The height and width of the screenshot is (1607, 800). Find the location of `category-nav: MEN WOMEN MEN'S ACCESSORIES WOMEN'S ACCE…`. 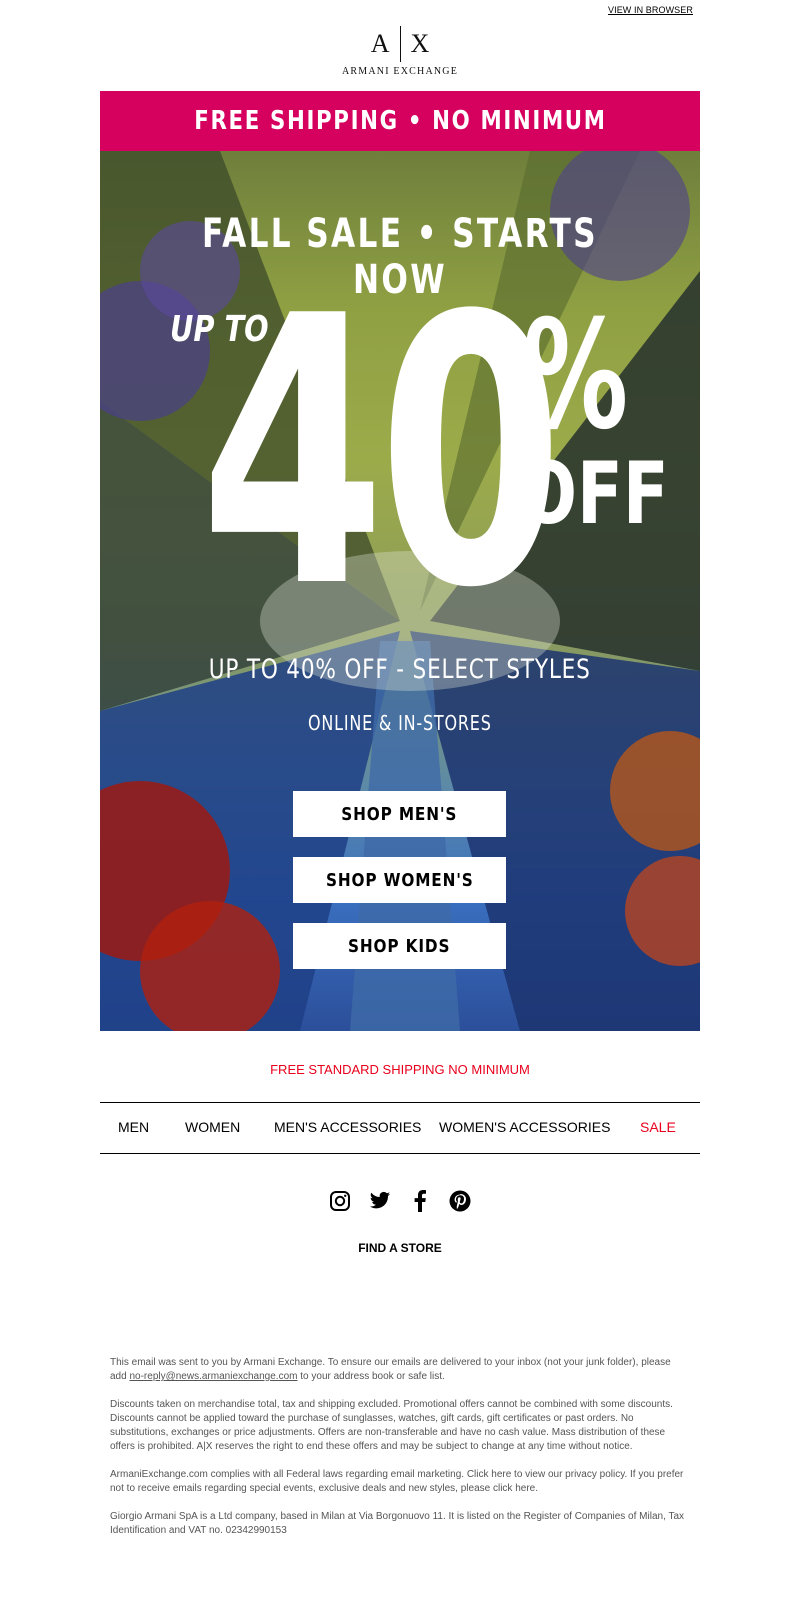

category-nav: MEN WOMEN MEN'S ACCESSORIES WOMEN'S ACCE… is located at coordinates (400, 1128).